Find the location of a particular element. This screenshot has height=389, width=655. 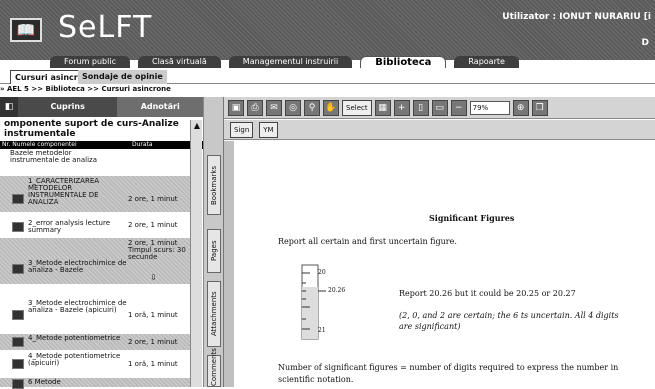

ym-icon: YM is located at coordinates (268, 129).